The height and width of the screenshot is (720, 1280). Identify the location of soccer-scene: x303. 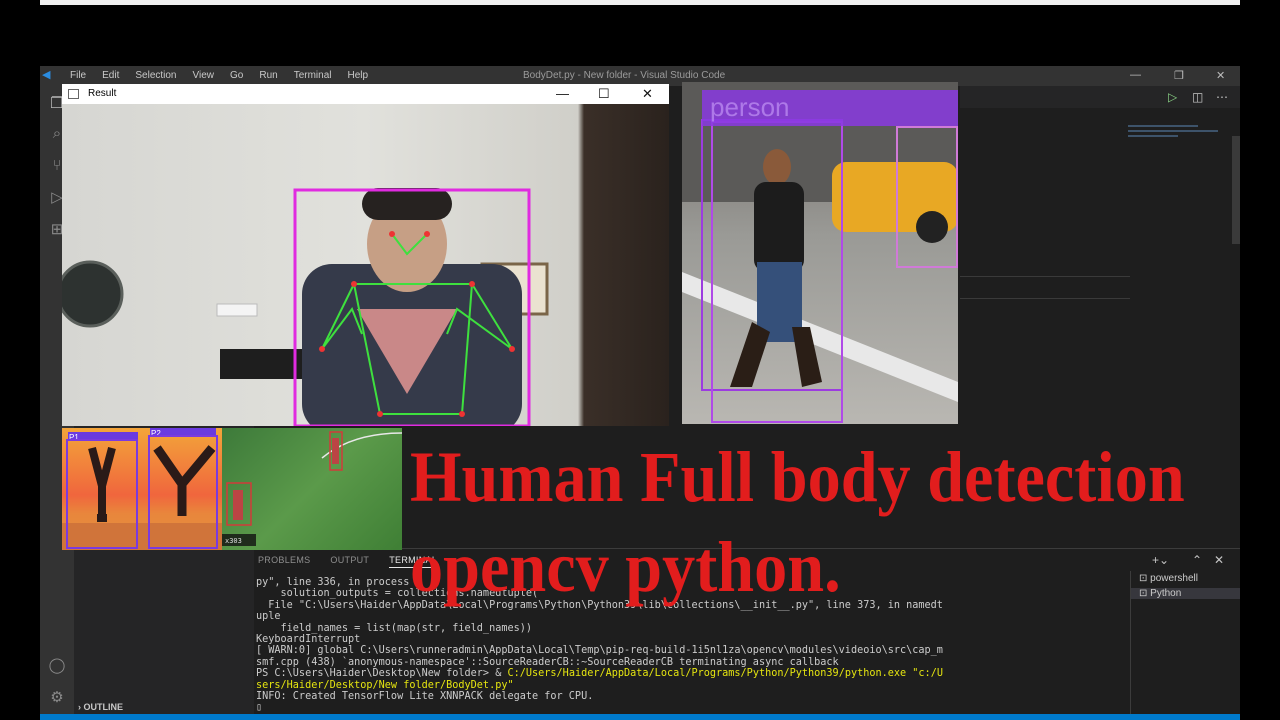
(312, 488).